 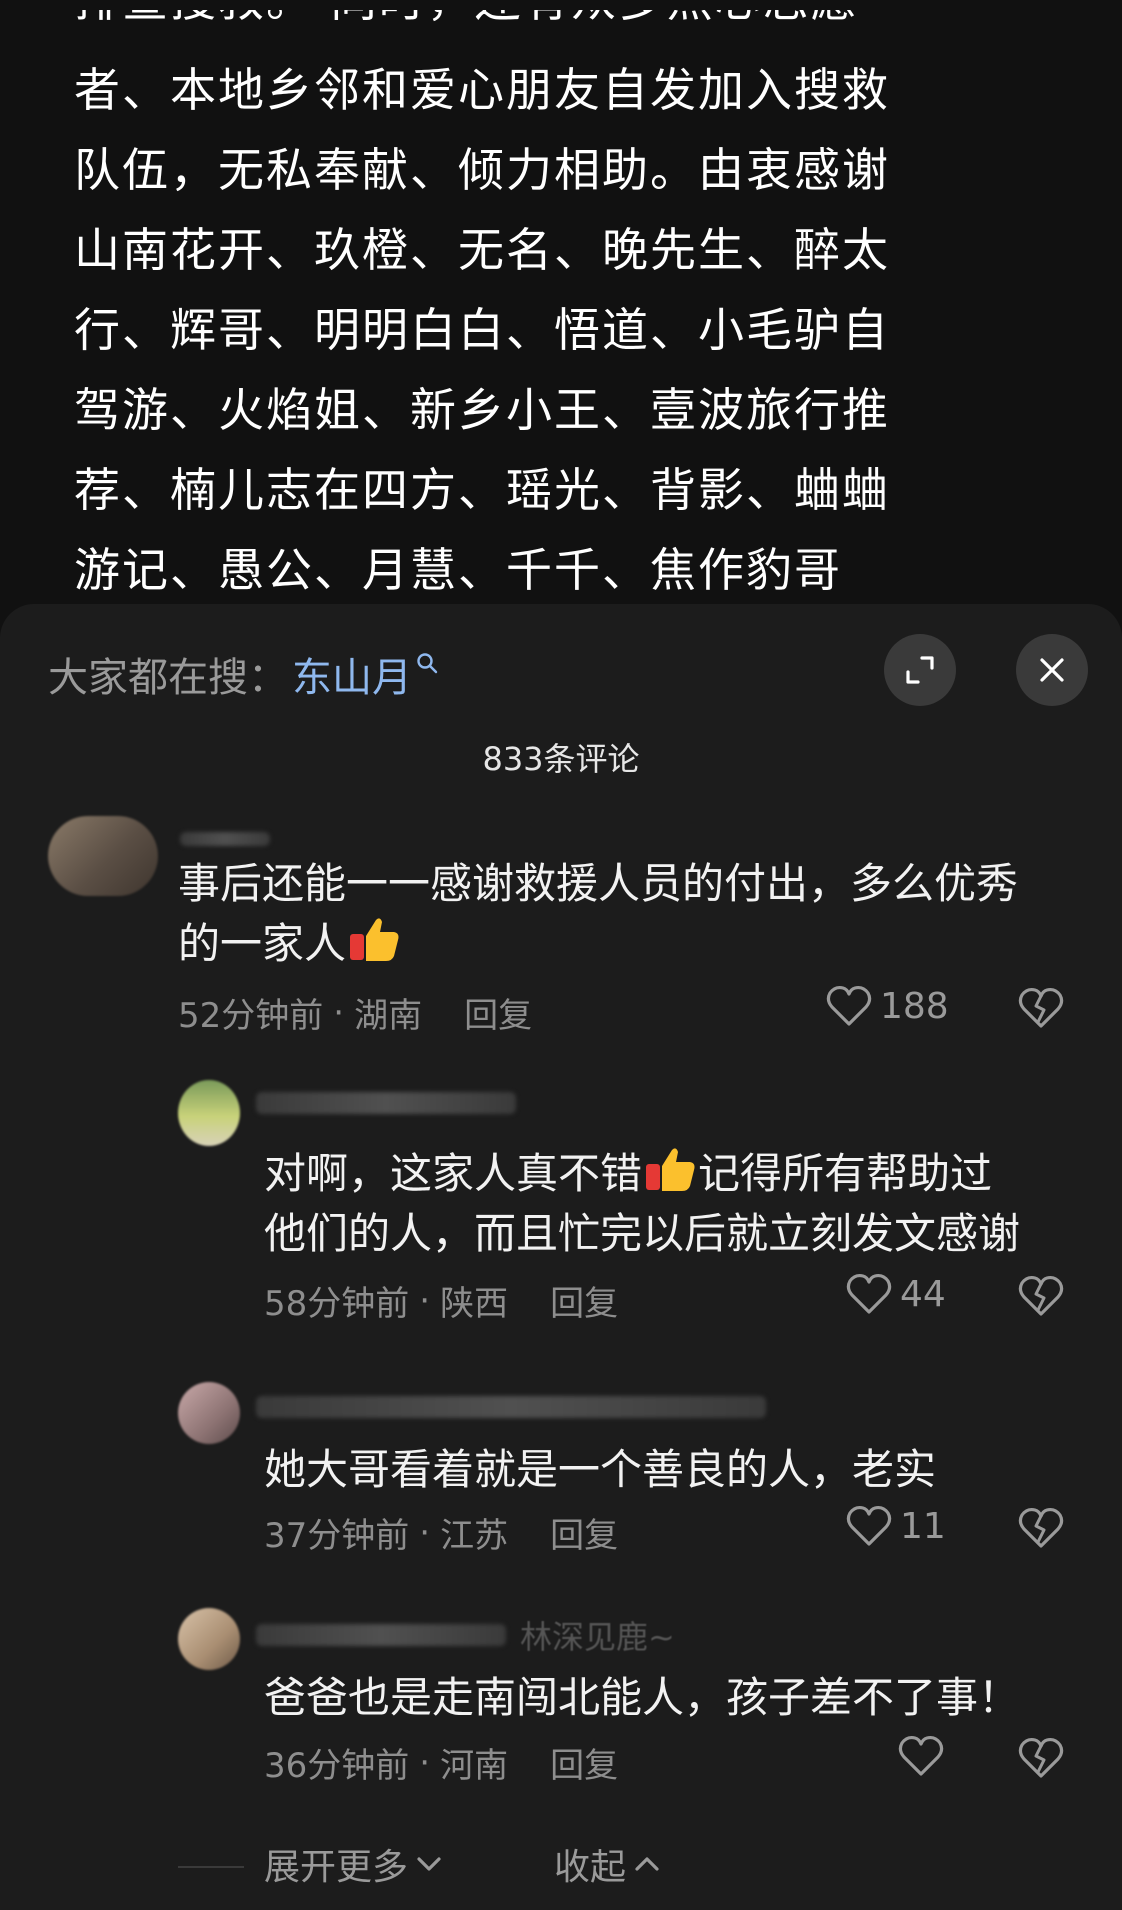 What do you see at coordinates (337, 1304) in the screenshot?
I see `comment-time: 58分钟前` at bounding box center [337, 1304].